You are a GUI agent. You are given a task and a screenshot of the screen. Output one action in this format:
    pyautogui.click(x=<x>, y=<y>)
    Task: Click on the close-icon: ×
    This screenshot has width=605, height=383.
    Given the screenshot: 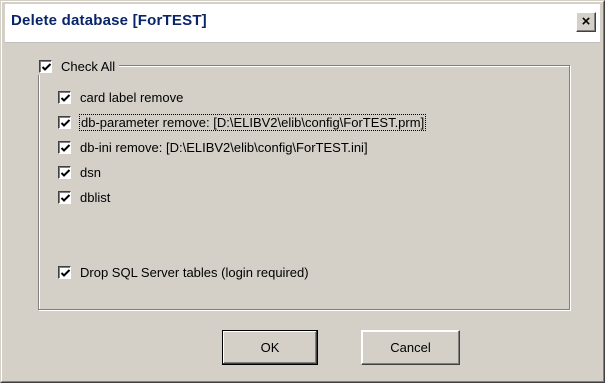 What is the action you would take?
    pyautogui.click(x=586, y=21)
    